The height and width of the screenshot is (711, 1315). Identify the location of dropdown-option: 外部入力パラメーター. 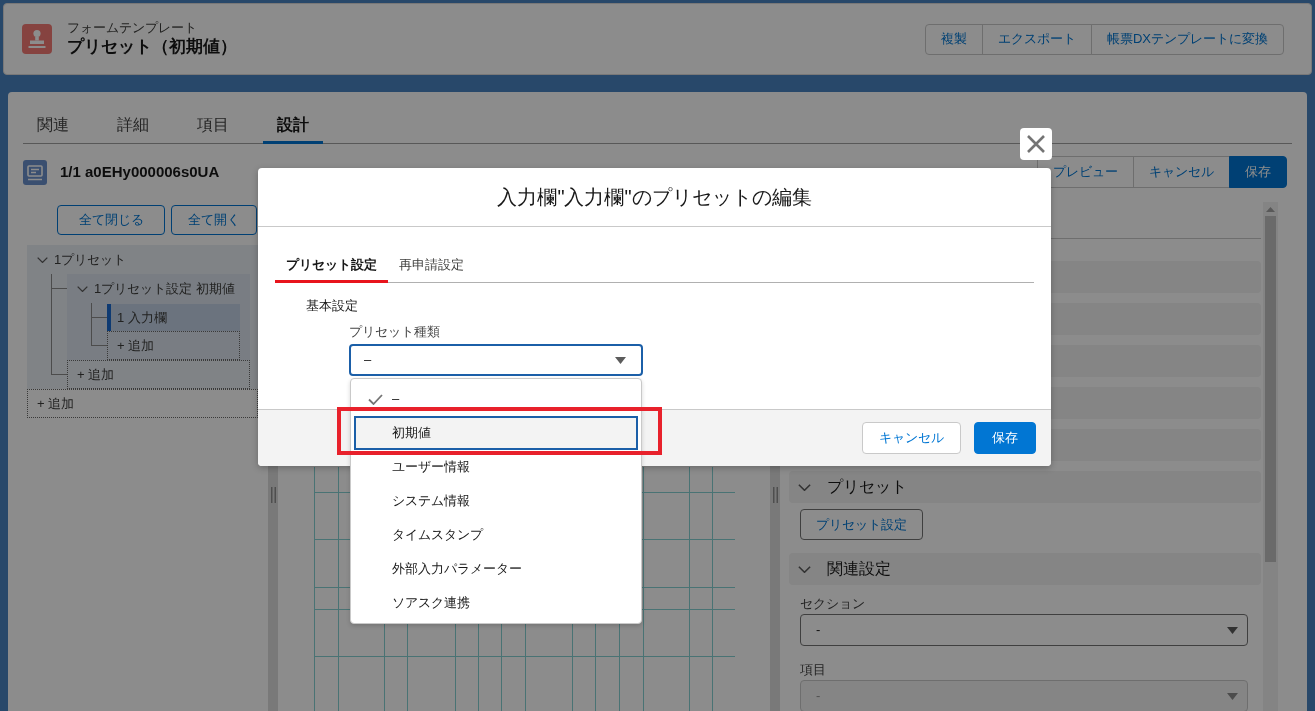
(496, 569).